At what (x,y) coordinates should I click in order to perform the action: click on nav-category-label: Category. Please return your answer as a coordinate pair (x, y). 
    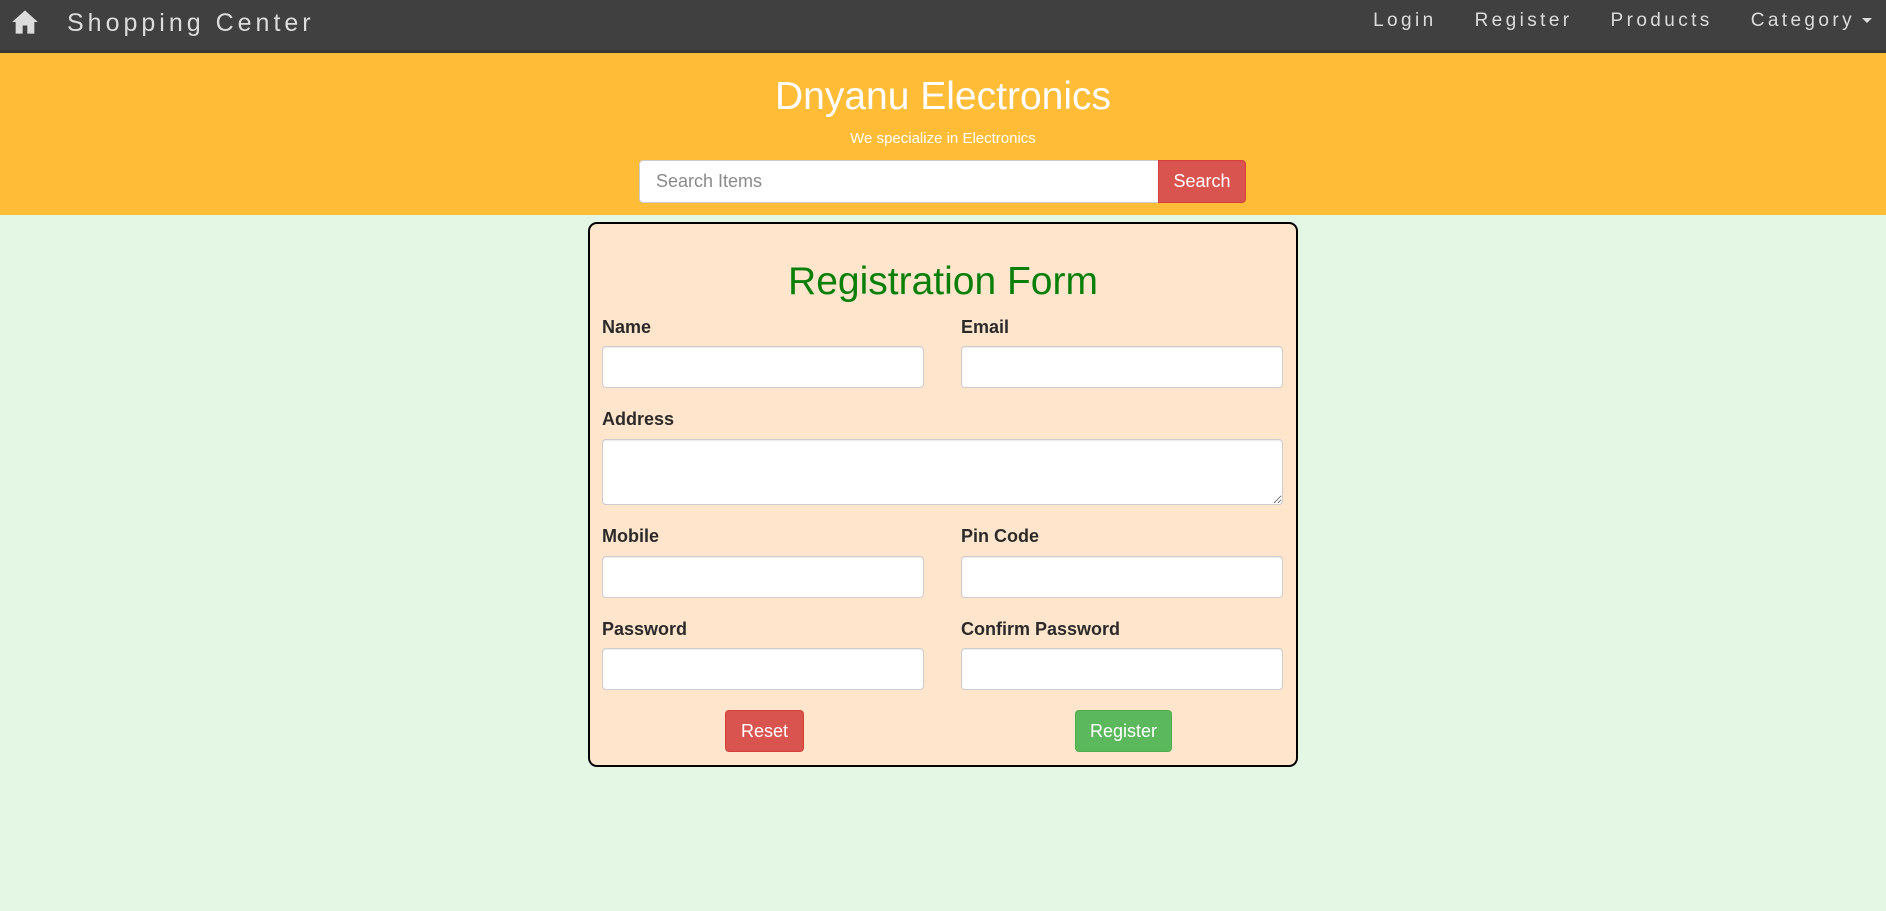
    Looking at the image, I should click on (1802, 20).